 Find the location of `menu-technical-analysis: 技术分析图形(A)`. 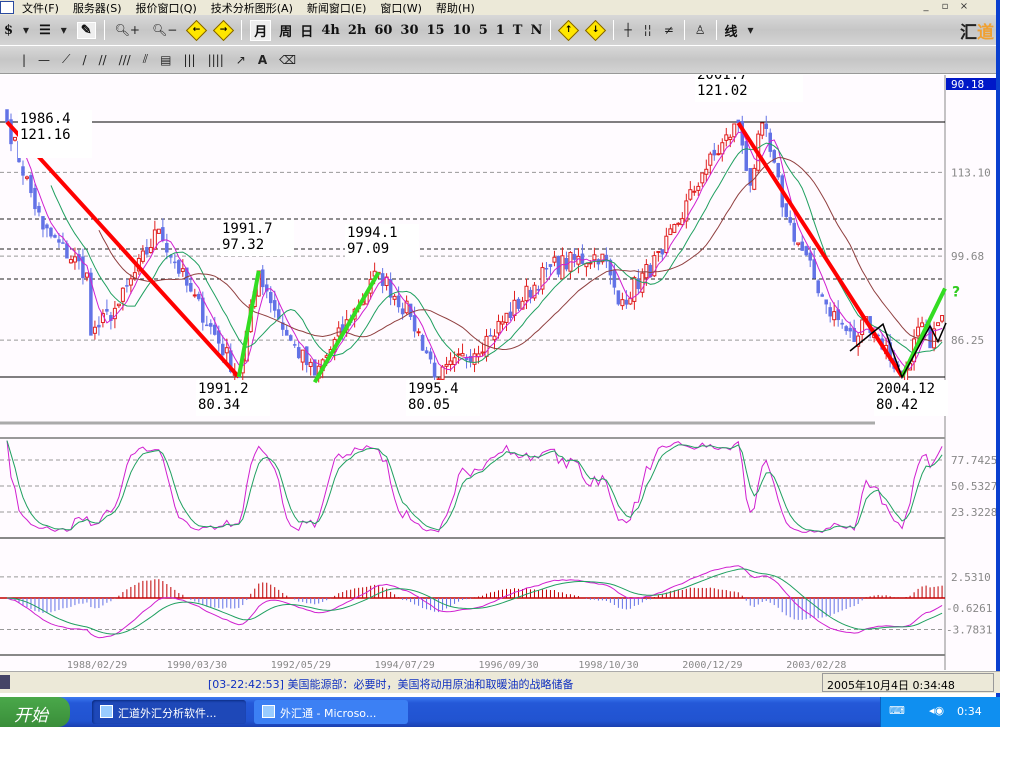

menu-technical-analysis: 技术分析图形(A) is located at coordinates (252, 8).